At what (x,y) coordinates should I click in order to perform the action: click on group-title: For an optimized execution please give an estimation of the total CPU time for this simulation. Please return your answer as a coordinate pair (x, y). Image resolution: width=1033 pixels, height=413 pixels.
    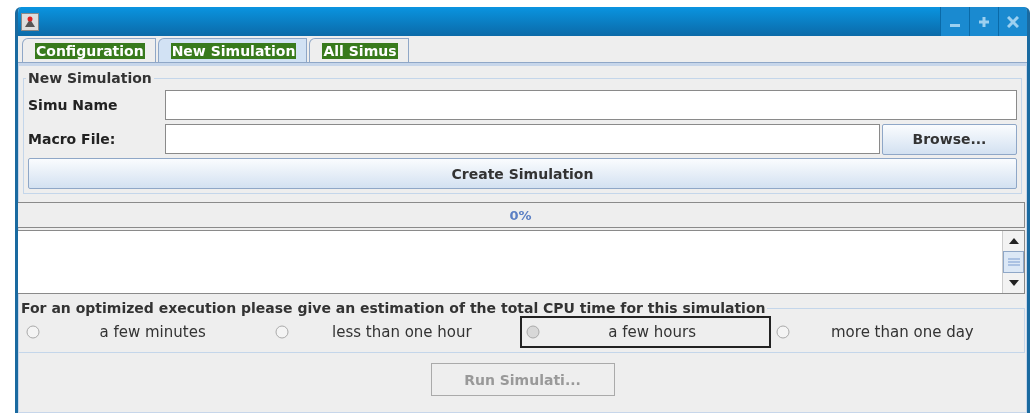
    Looking at the image, I should click on (393, 308).